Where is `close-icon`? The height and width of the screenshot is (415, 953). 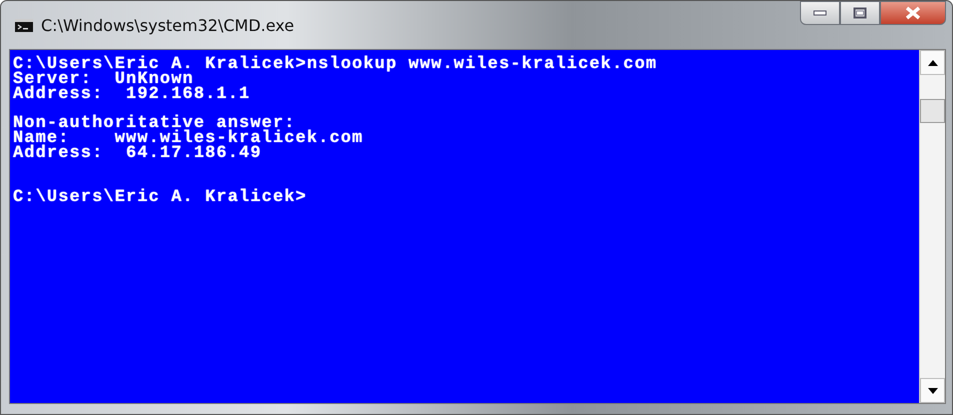 close-icon is located at coordinates (913, 13).